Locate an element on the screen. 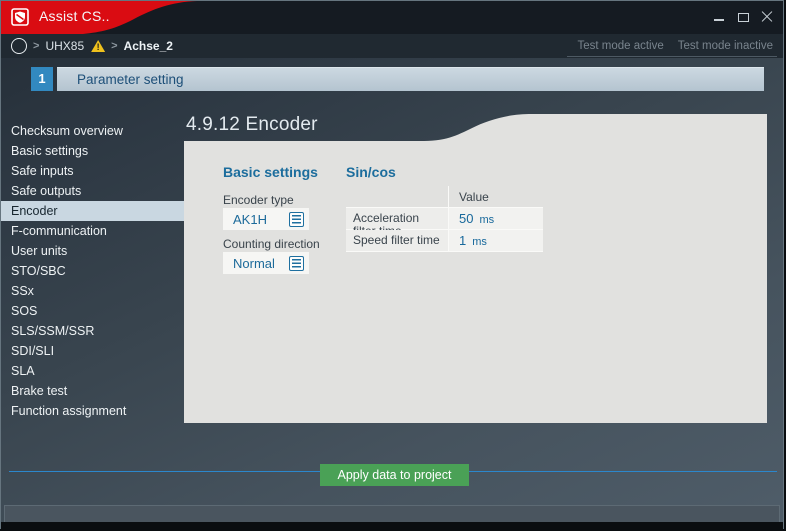  step-label: Parameter setting is located at coordinates (130, 79).